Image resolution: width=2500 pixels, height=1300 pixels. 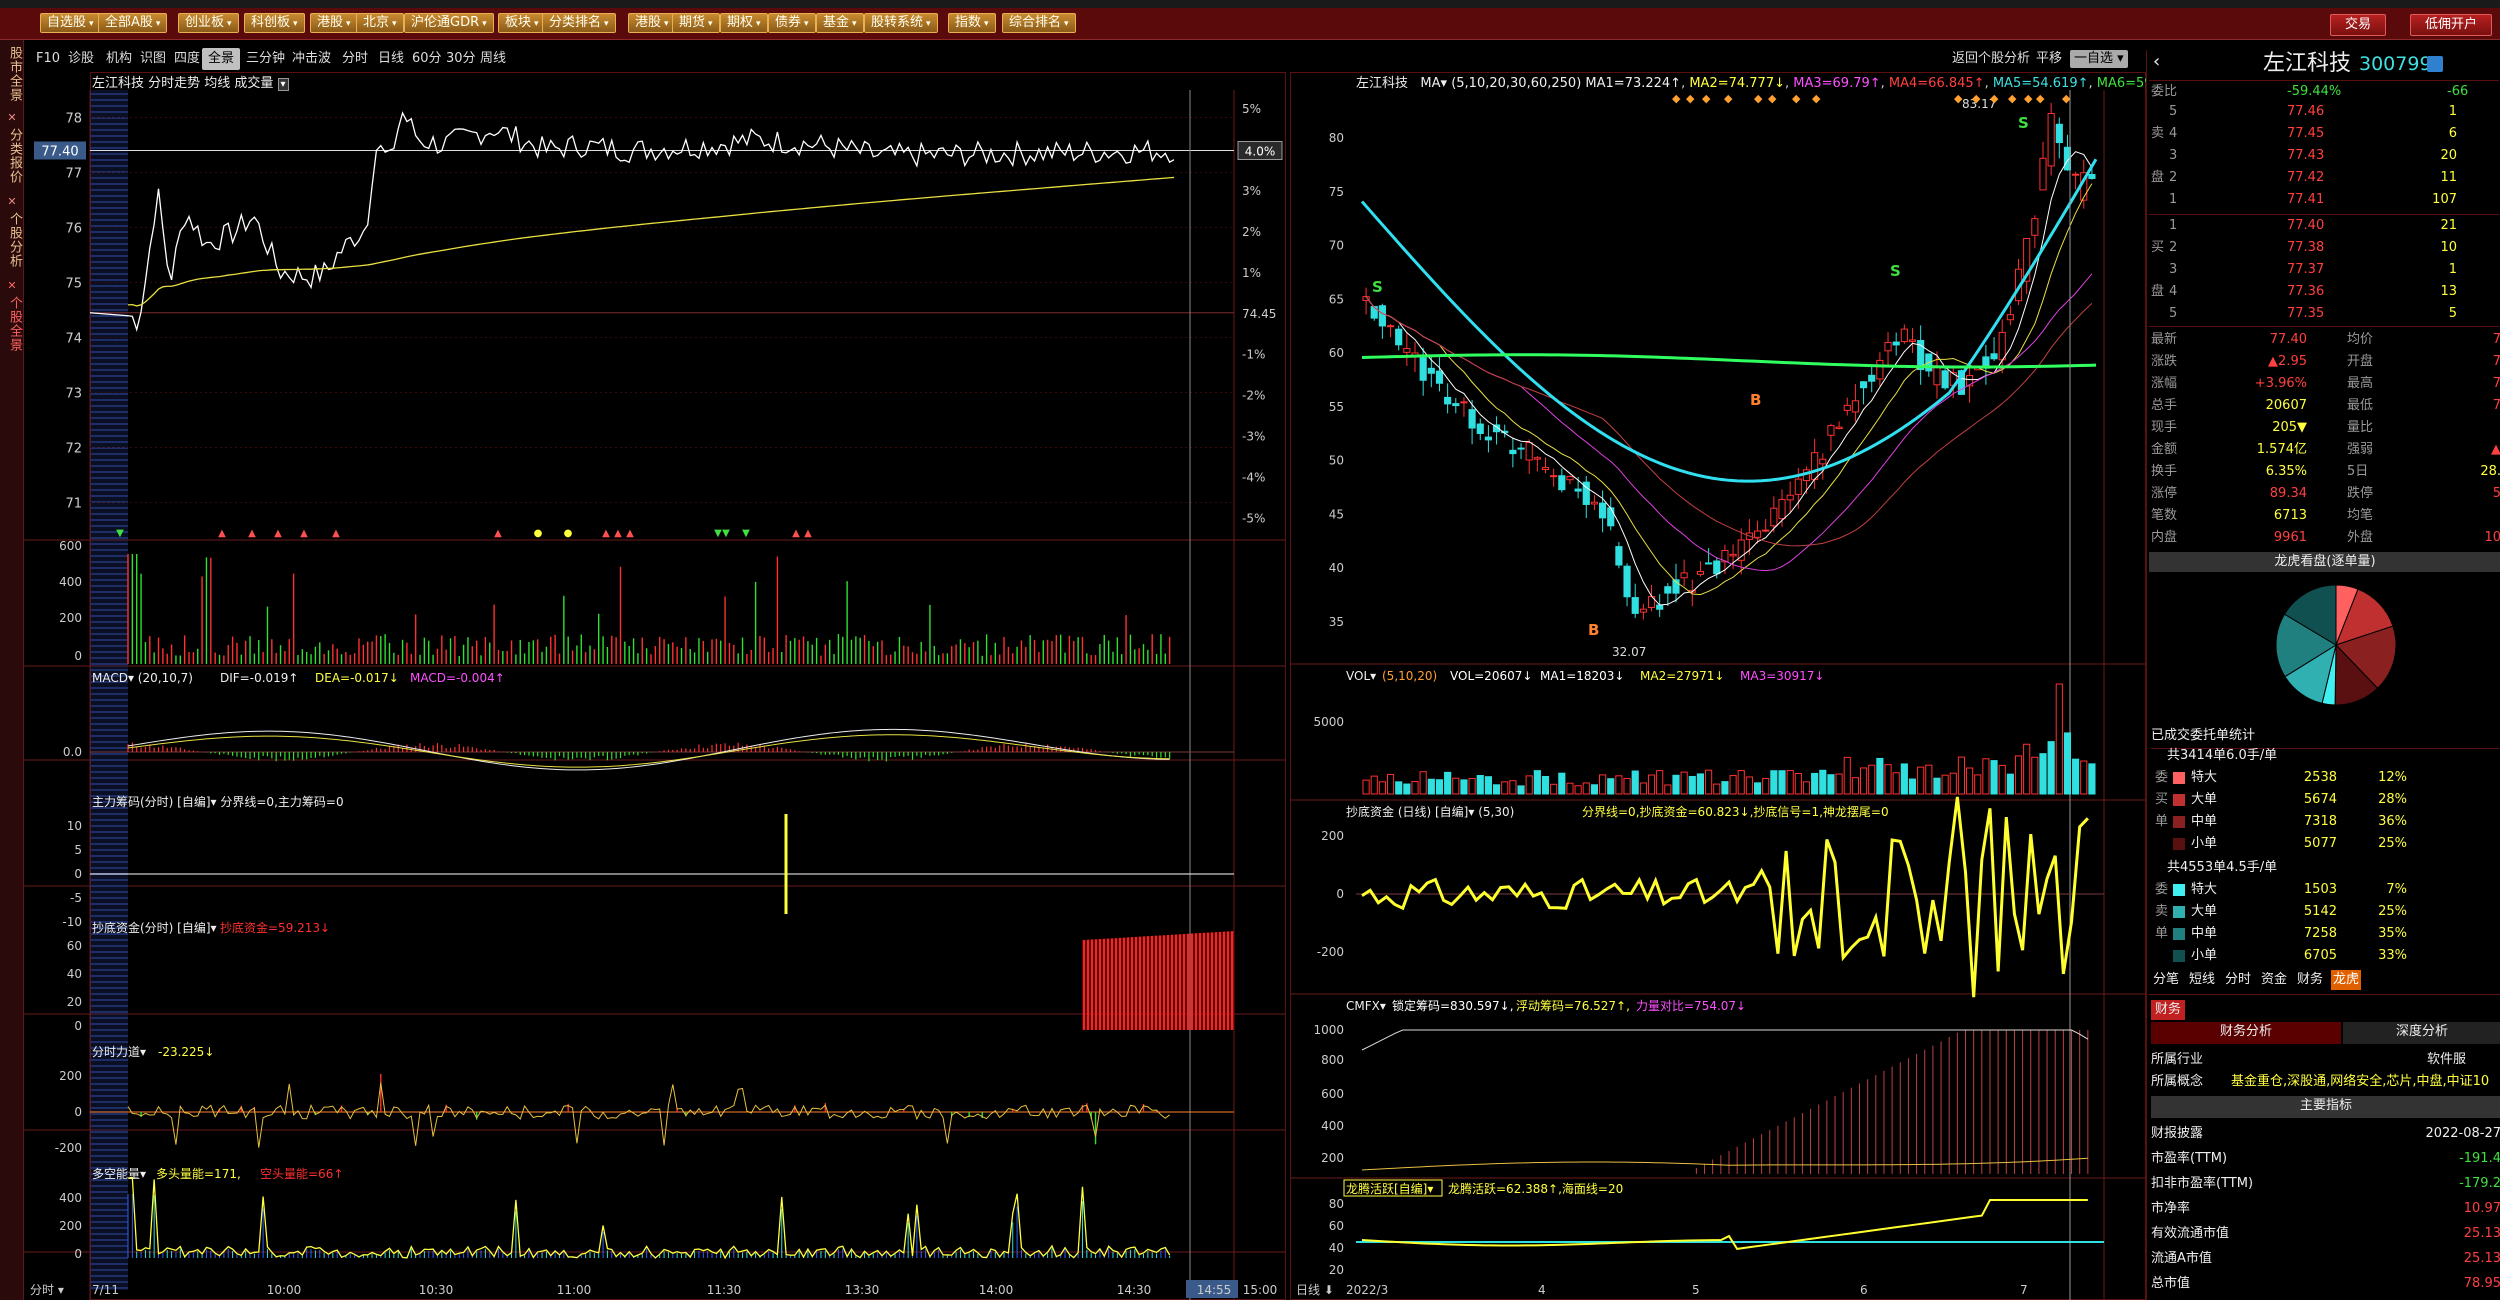 What do you see at coordinates (2320, 799) in the screenshot?
I see `buy-order-value: 5674` at bounding box center [2320, 799].